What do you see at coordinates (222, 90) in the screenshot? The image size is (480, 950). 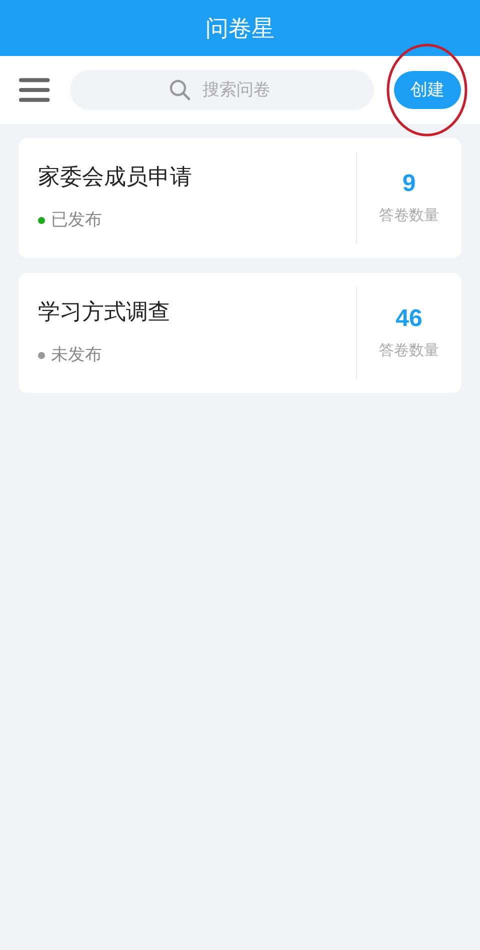 I see `search-field: 搜索问卷` at bounding box center [222, 90].